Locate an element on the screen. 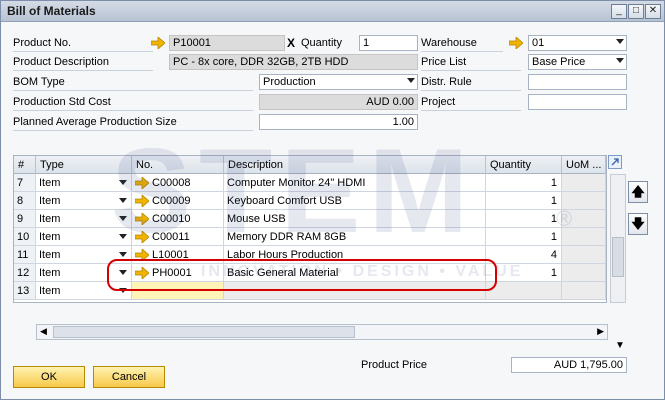 This screenshot has width=665, height=400. times-label: X is located at coordinates (291, 43).